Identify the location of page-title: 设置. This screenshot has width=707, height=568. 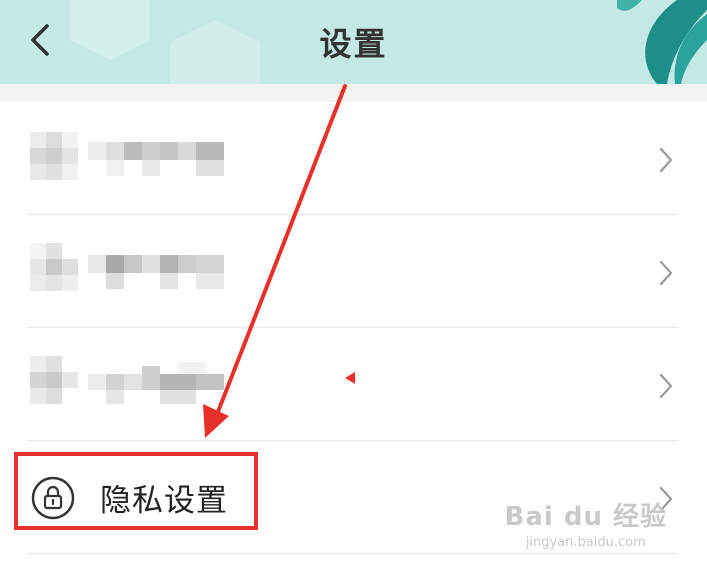
(353, 44).